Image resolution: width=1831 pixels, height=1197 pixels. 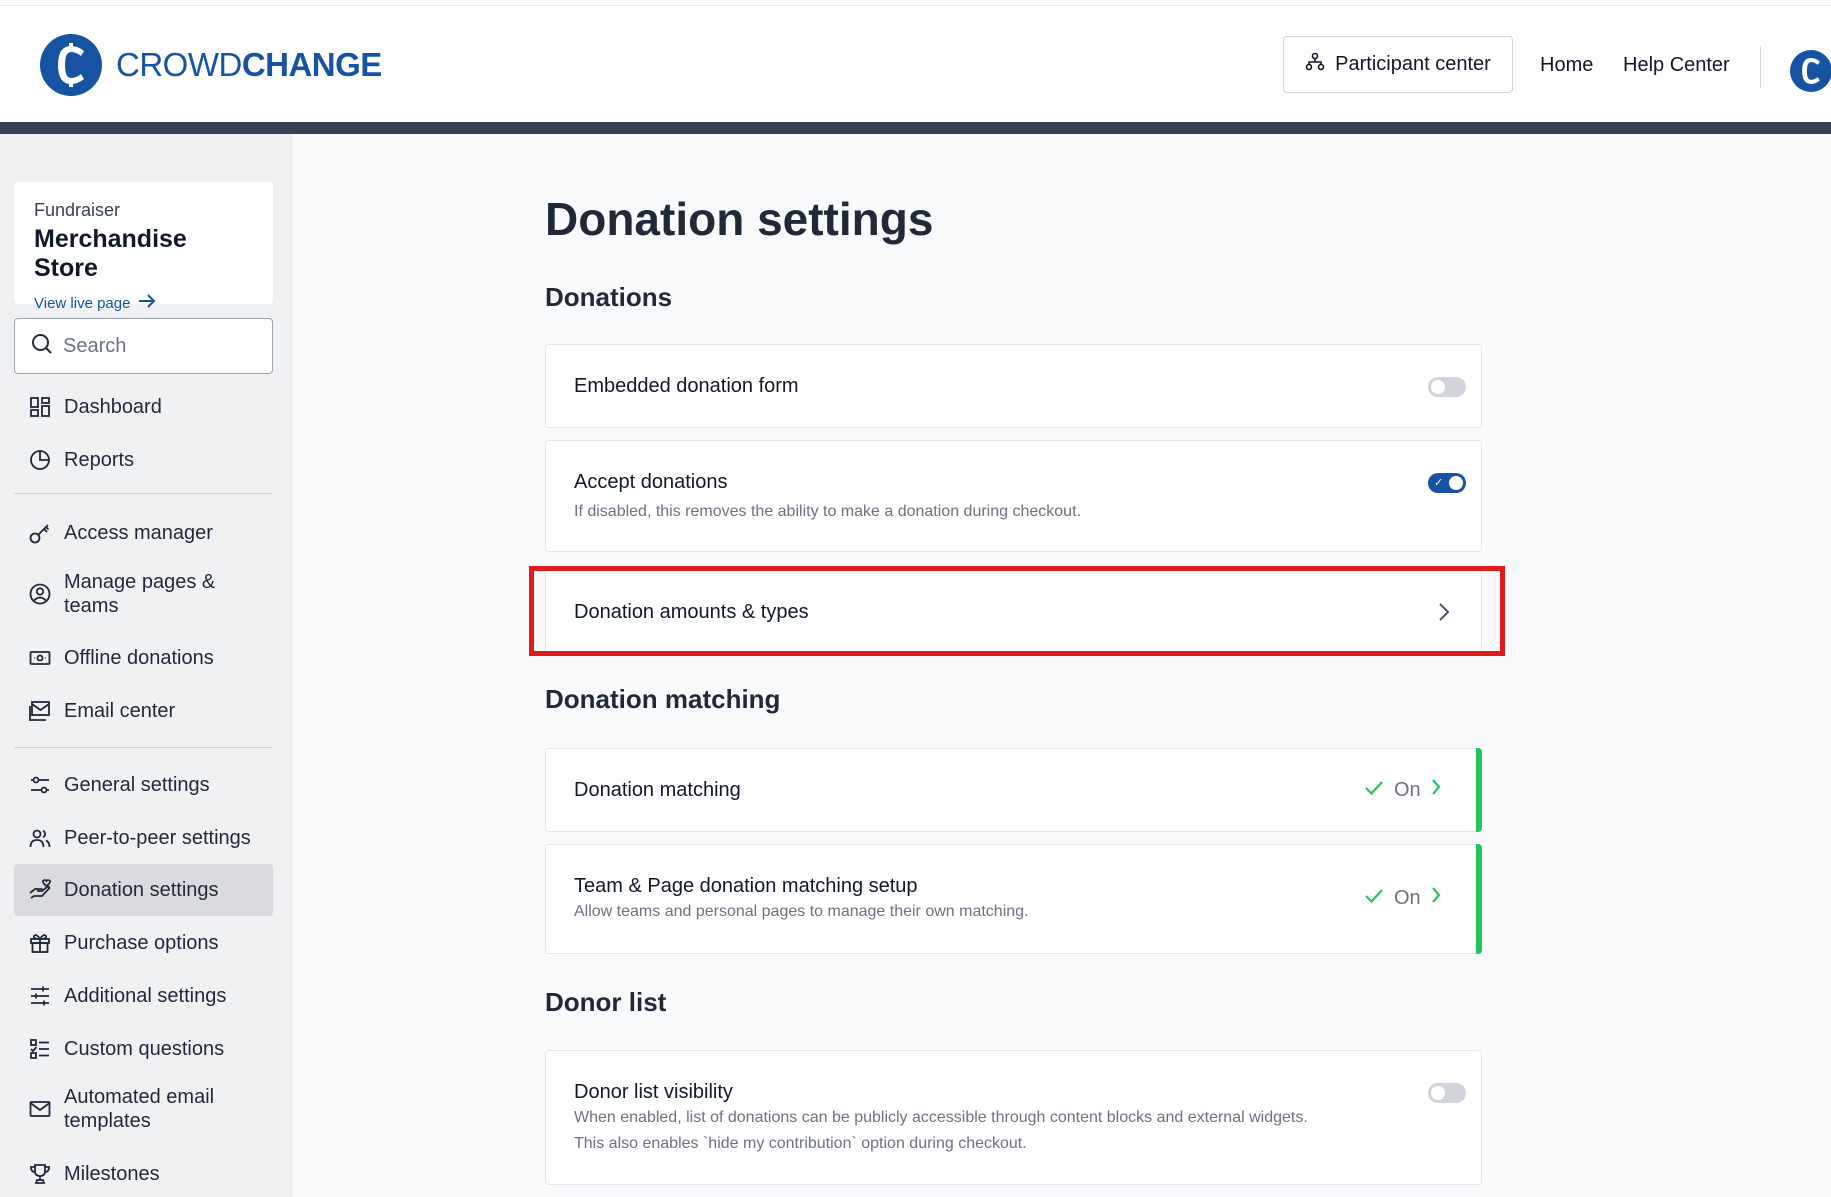 I want to click on help-center-link: Help Center, so click(x=1676, y=65).